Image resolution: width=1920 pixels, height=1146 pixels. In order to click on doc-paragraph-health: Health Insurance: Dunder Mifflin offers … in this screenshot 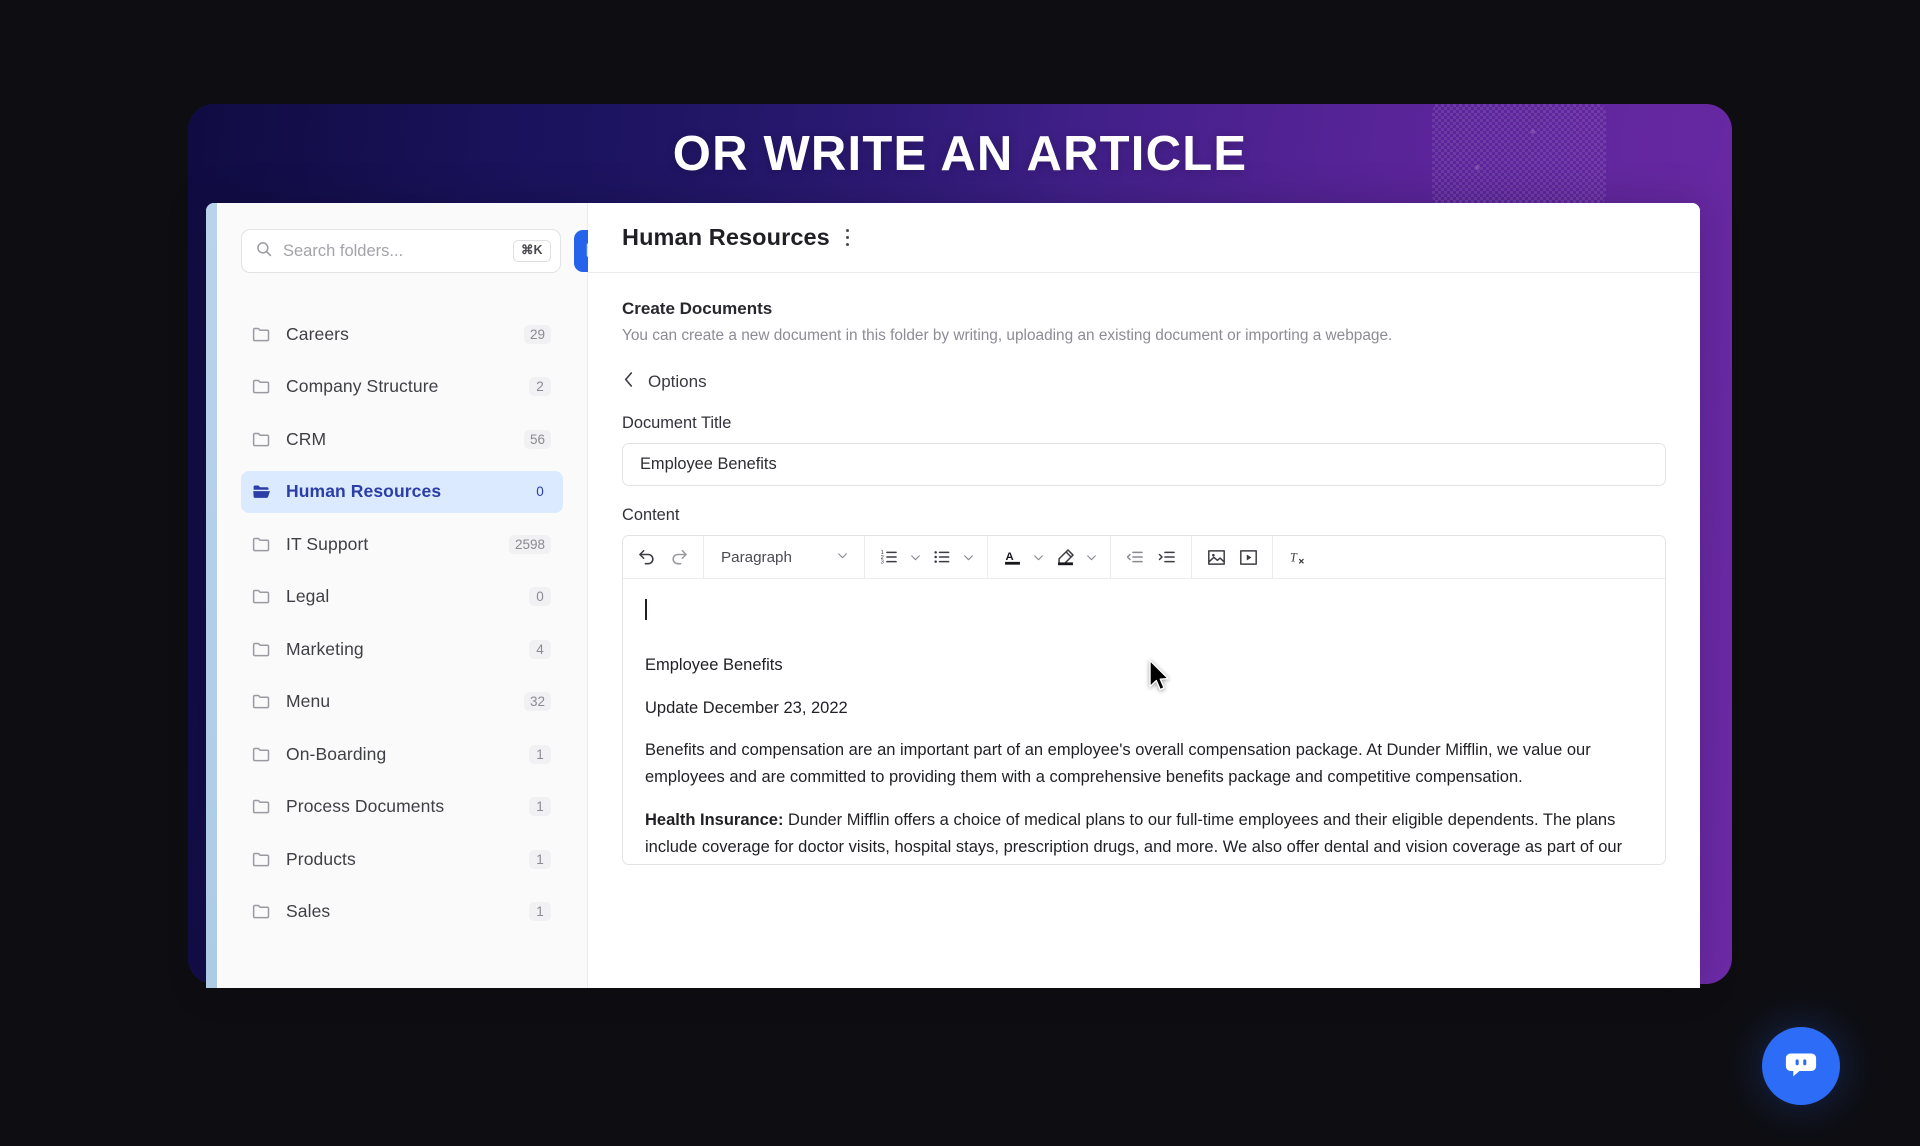, I will do `click(1144, 835)`.